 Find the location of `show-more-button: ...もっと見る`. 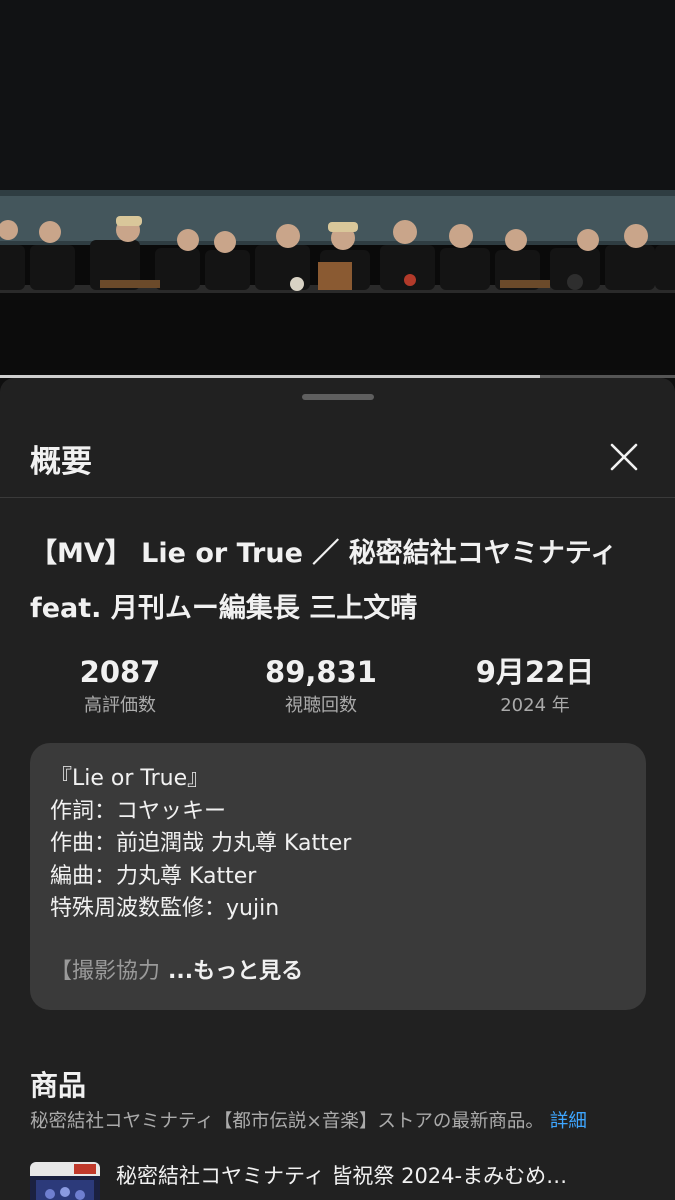

show-more-button: ...もっと見る is located at coordinates (235, 971).